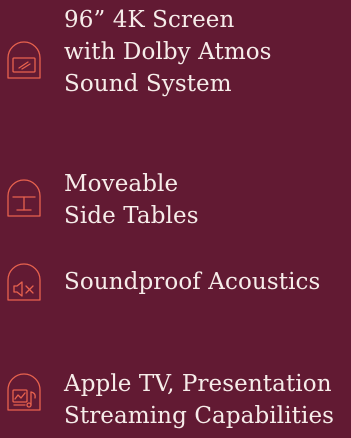 The height and width of the screenshot is (438, 351). Describe the element at coordinates (198, 384) in the screenshot. I see `feature-streaming-line-1: Apple TV, Presentation` at that location.